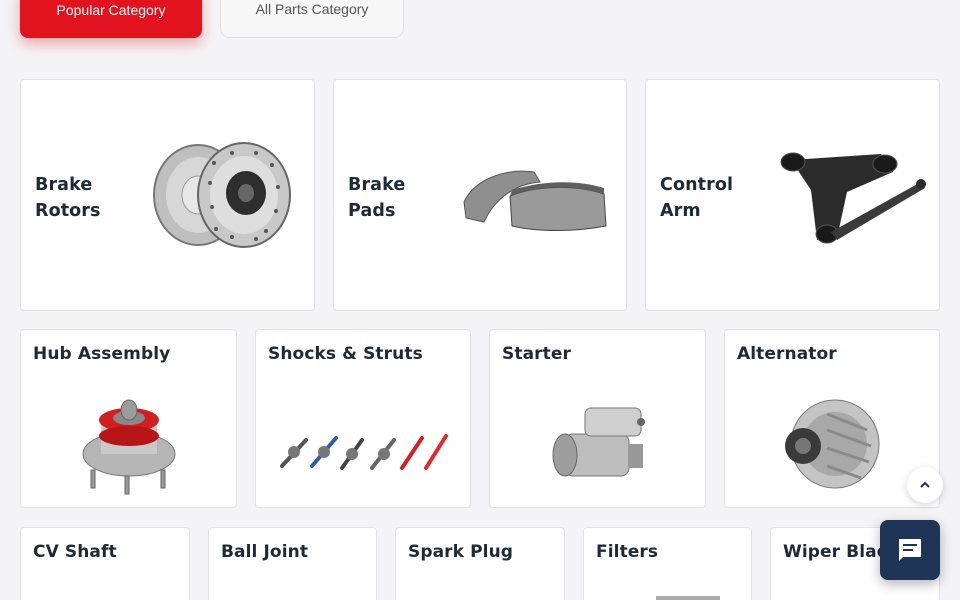  Describe the element at coordinates (364, 452) in the screenshot. I see `shocks-struts-image` at that location.